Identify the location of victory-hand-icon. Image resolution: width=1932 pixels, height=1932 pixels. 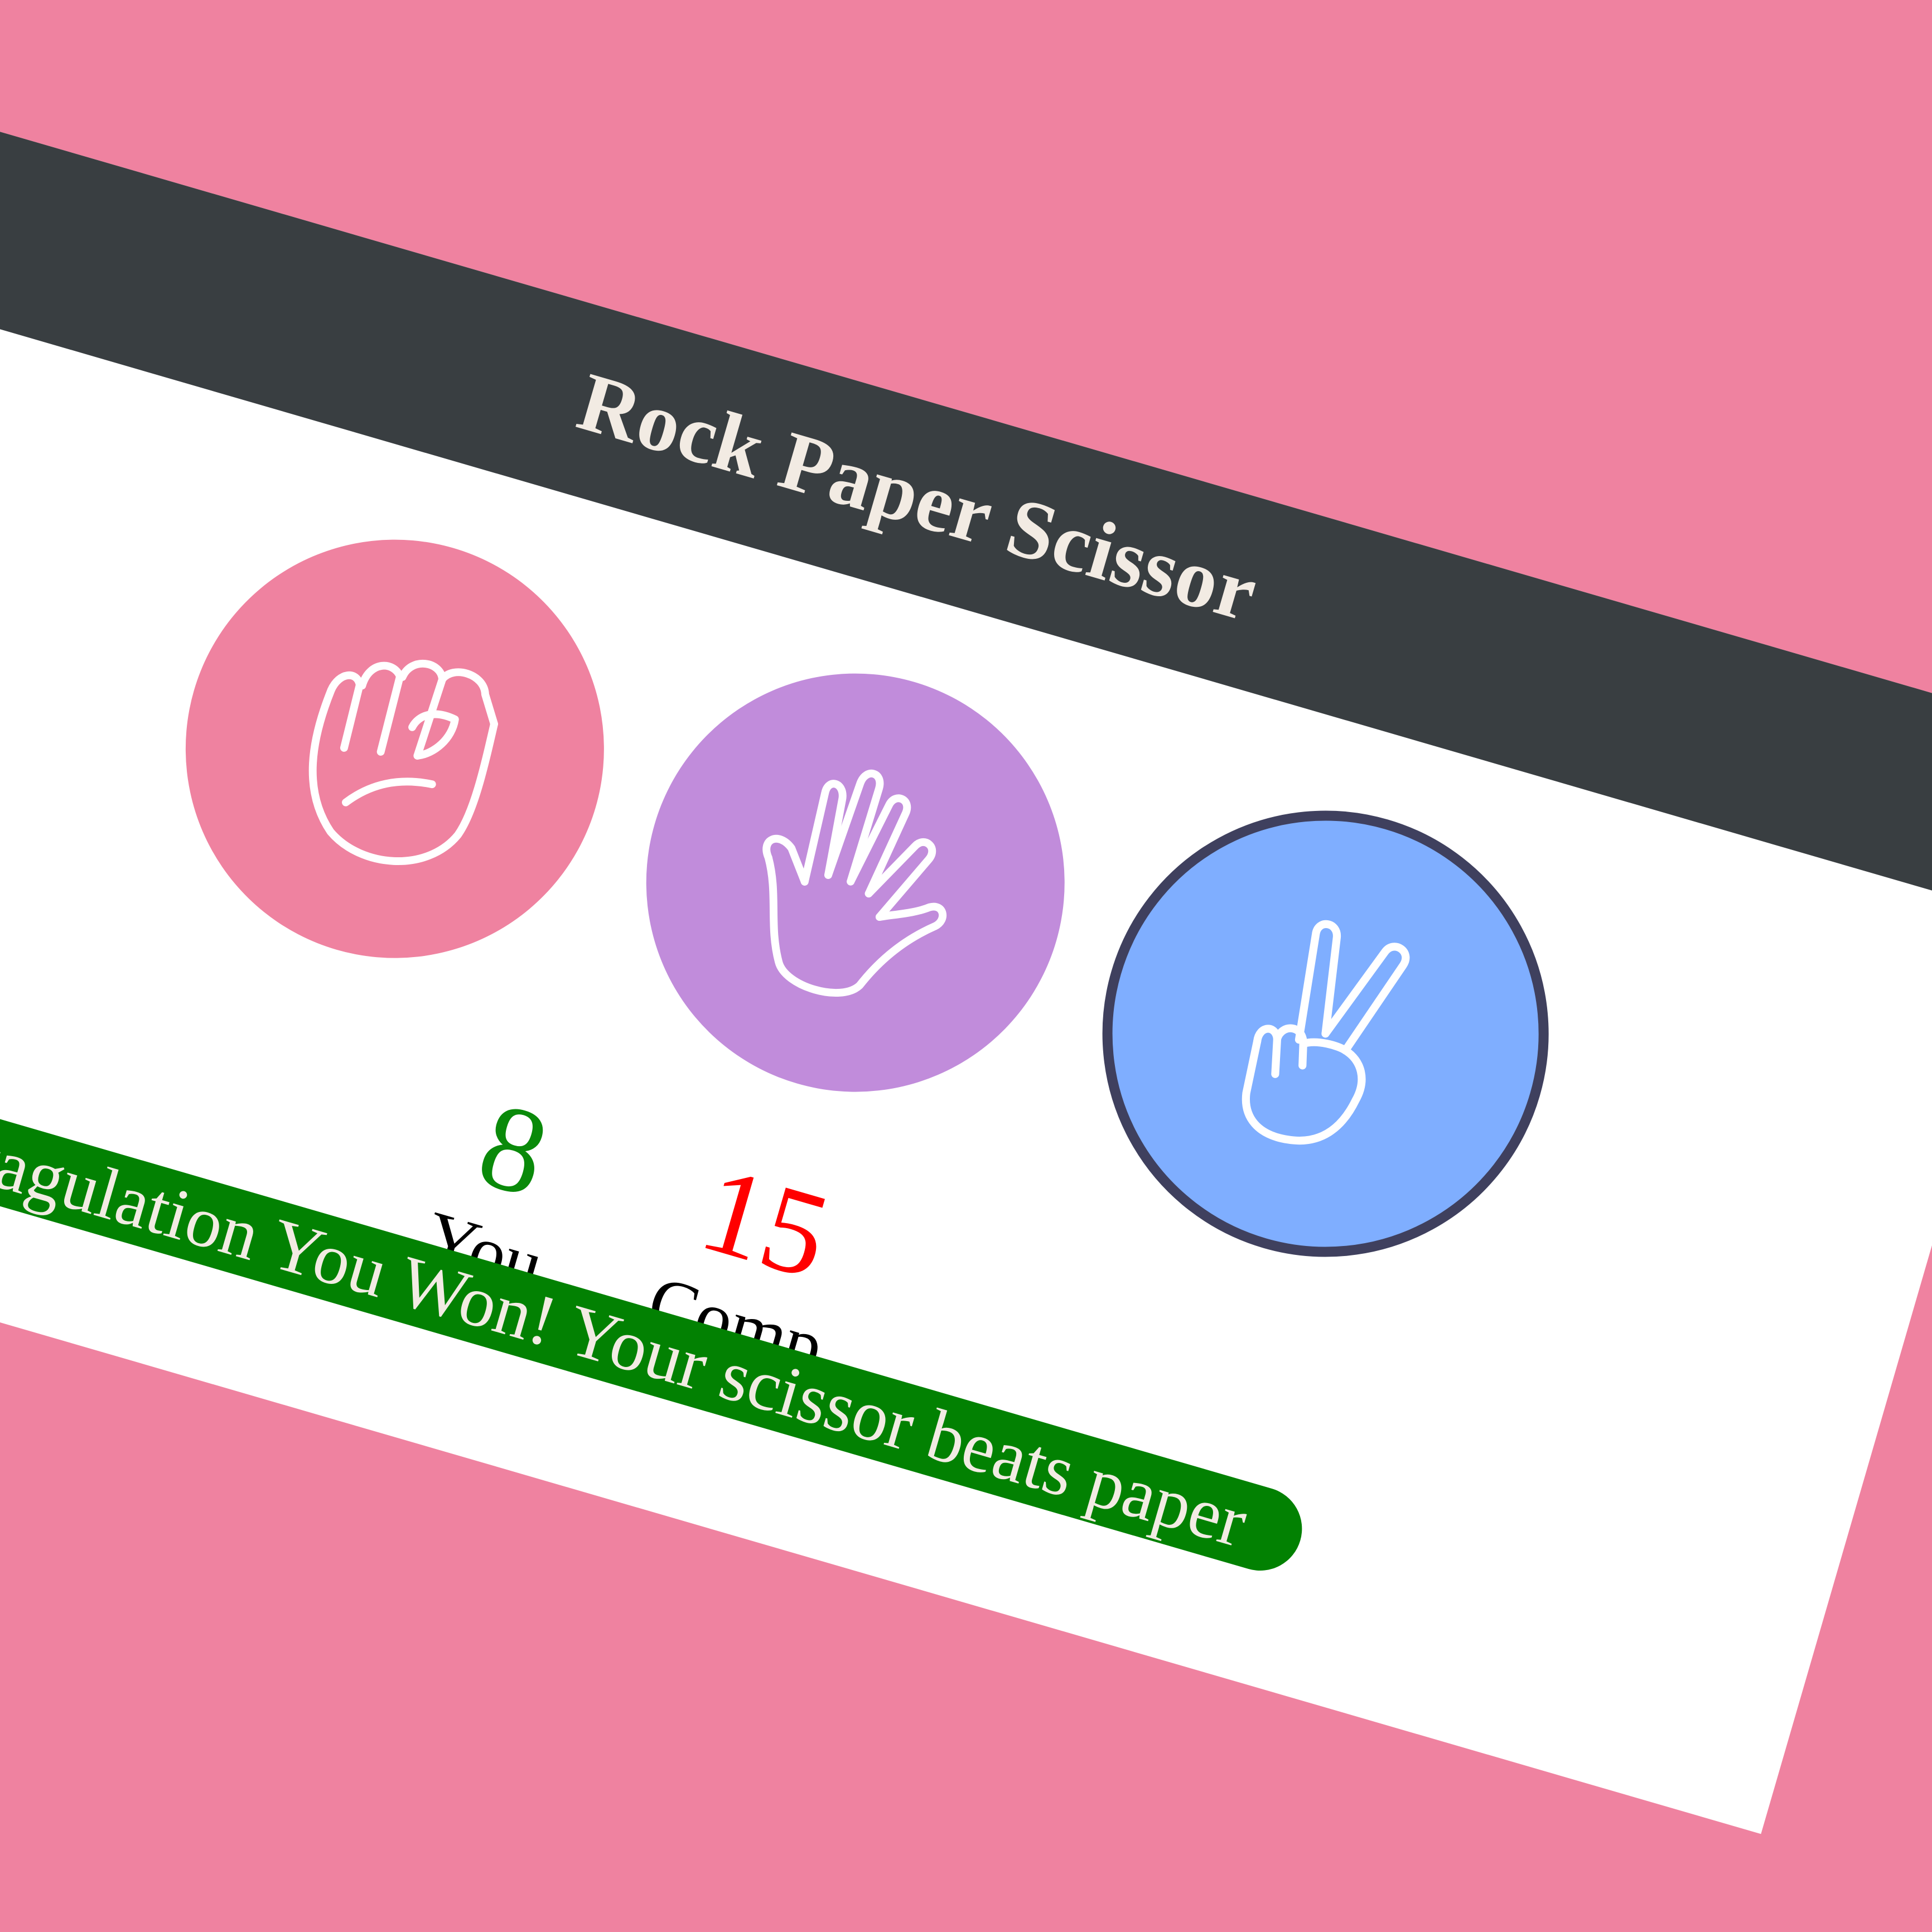
(1326, 1032).